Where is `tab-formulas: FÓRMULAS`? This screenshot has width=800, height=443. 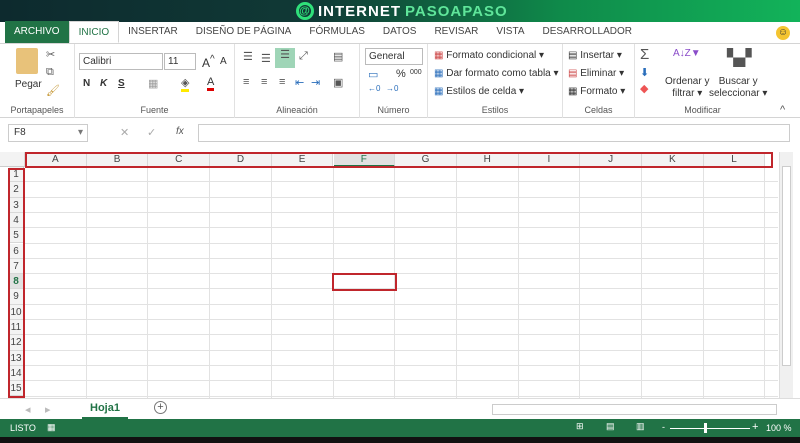 tab-formulas: FÓRMULAS is located at coordinates (337, 32).